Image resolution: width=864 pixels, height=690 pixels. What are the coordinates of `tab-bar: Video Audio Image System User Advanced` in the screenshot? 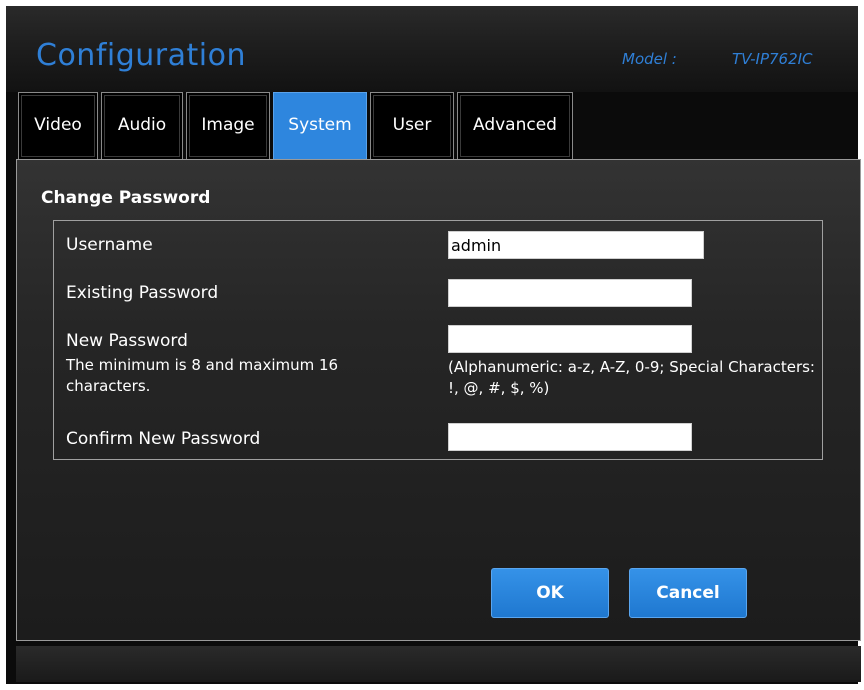 It's located at (297, 126).